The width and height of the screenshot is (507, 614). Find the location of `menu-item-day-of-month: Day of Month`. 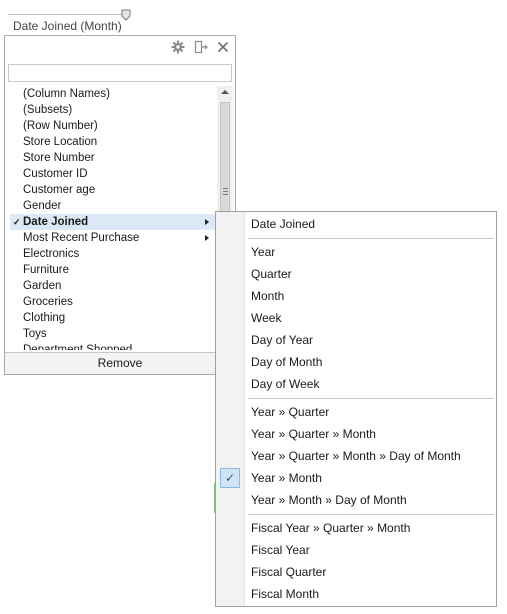

menu-item-day-of-month: Day of Month is located at coordinates (356, 362).